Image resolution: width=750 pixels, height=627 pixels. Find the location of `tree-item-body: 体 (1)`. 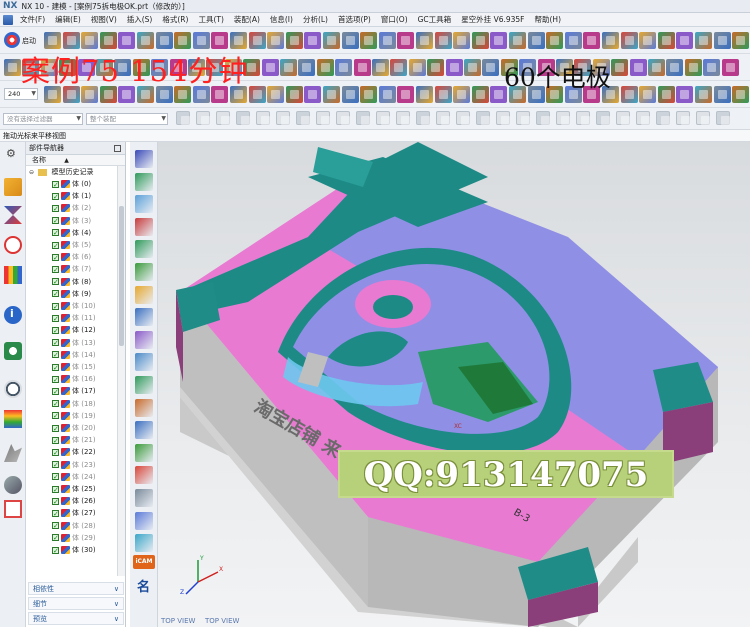

tree-item-body: 体 (1) is located at coordinates (71, 196).